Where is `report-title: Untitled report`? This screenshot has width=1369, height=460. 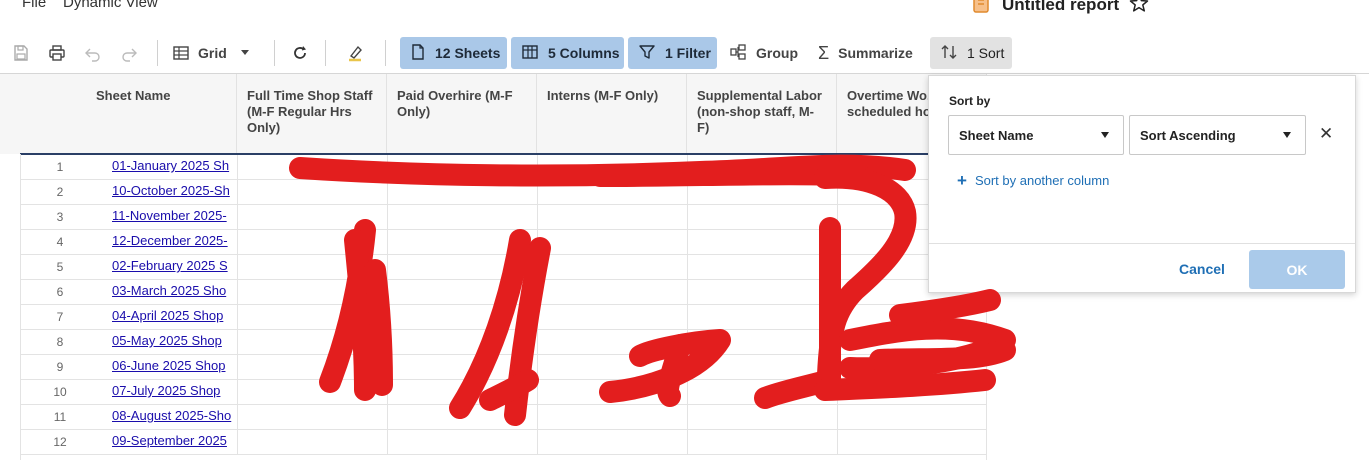 report-title: Untitled report is located at coordinates (1060, 7).